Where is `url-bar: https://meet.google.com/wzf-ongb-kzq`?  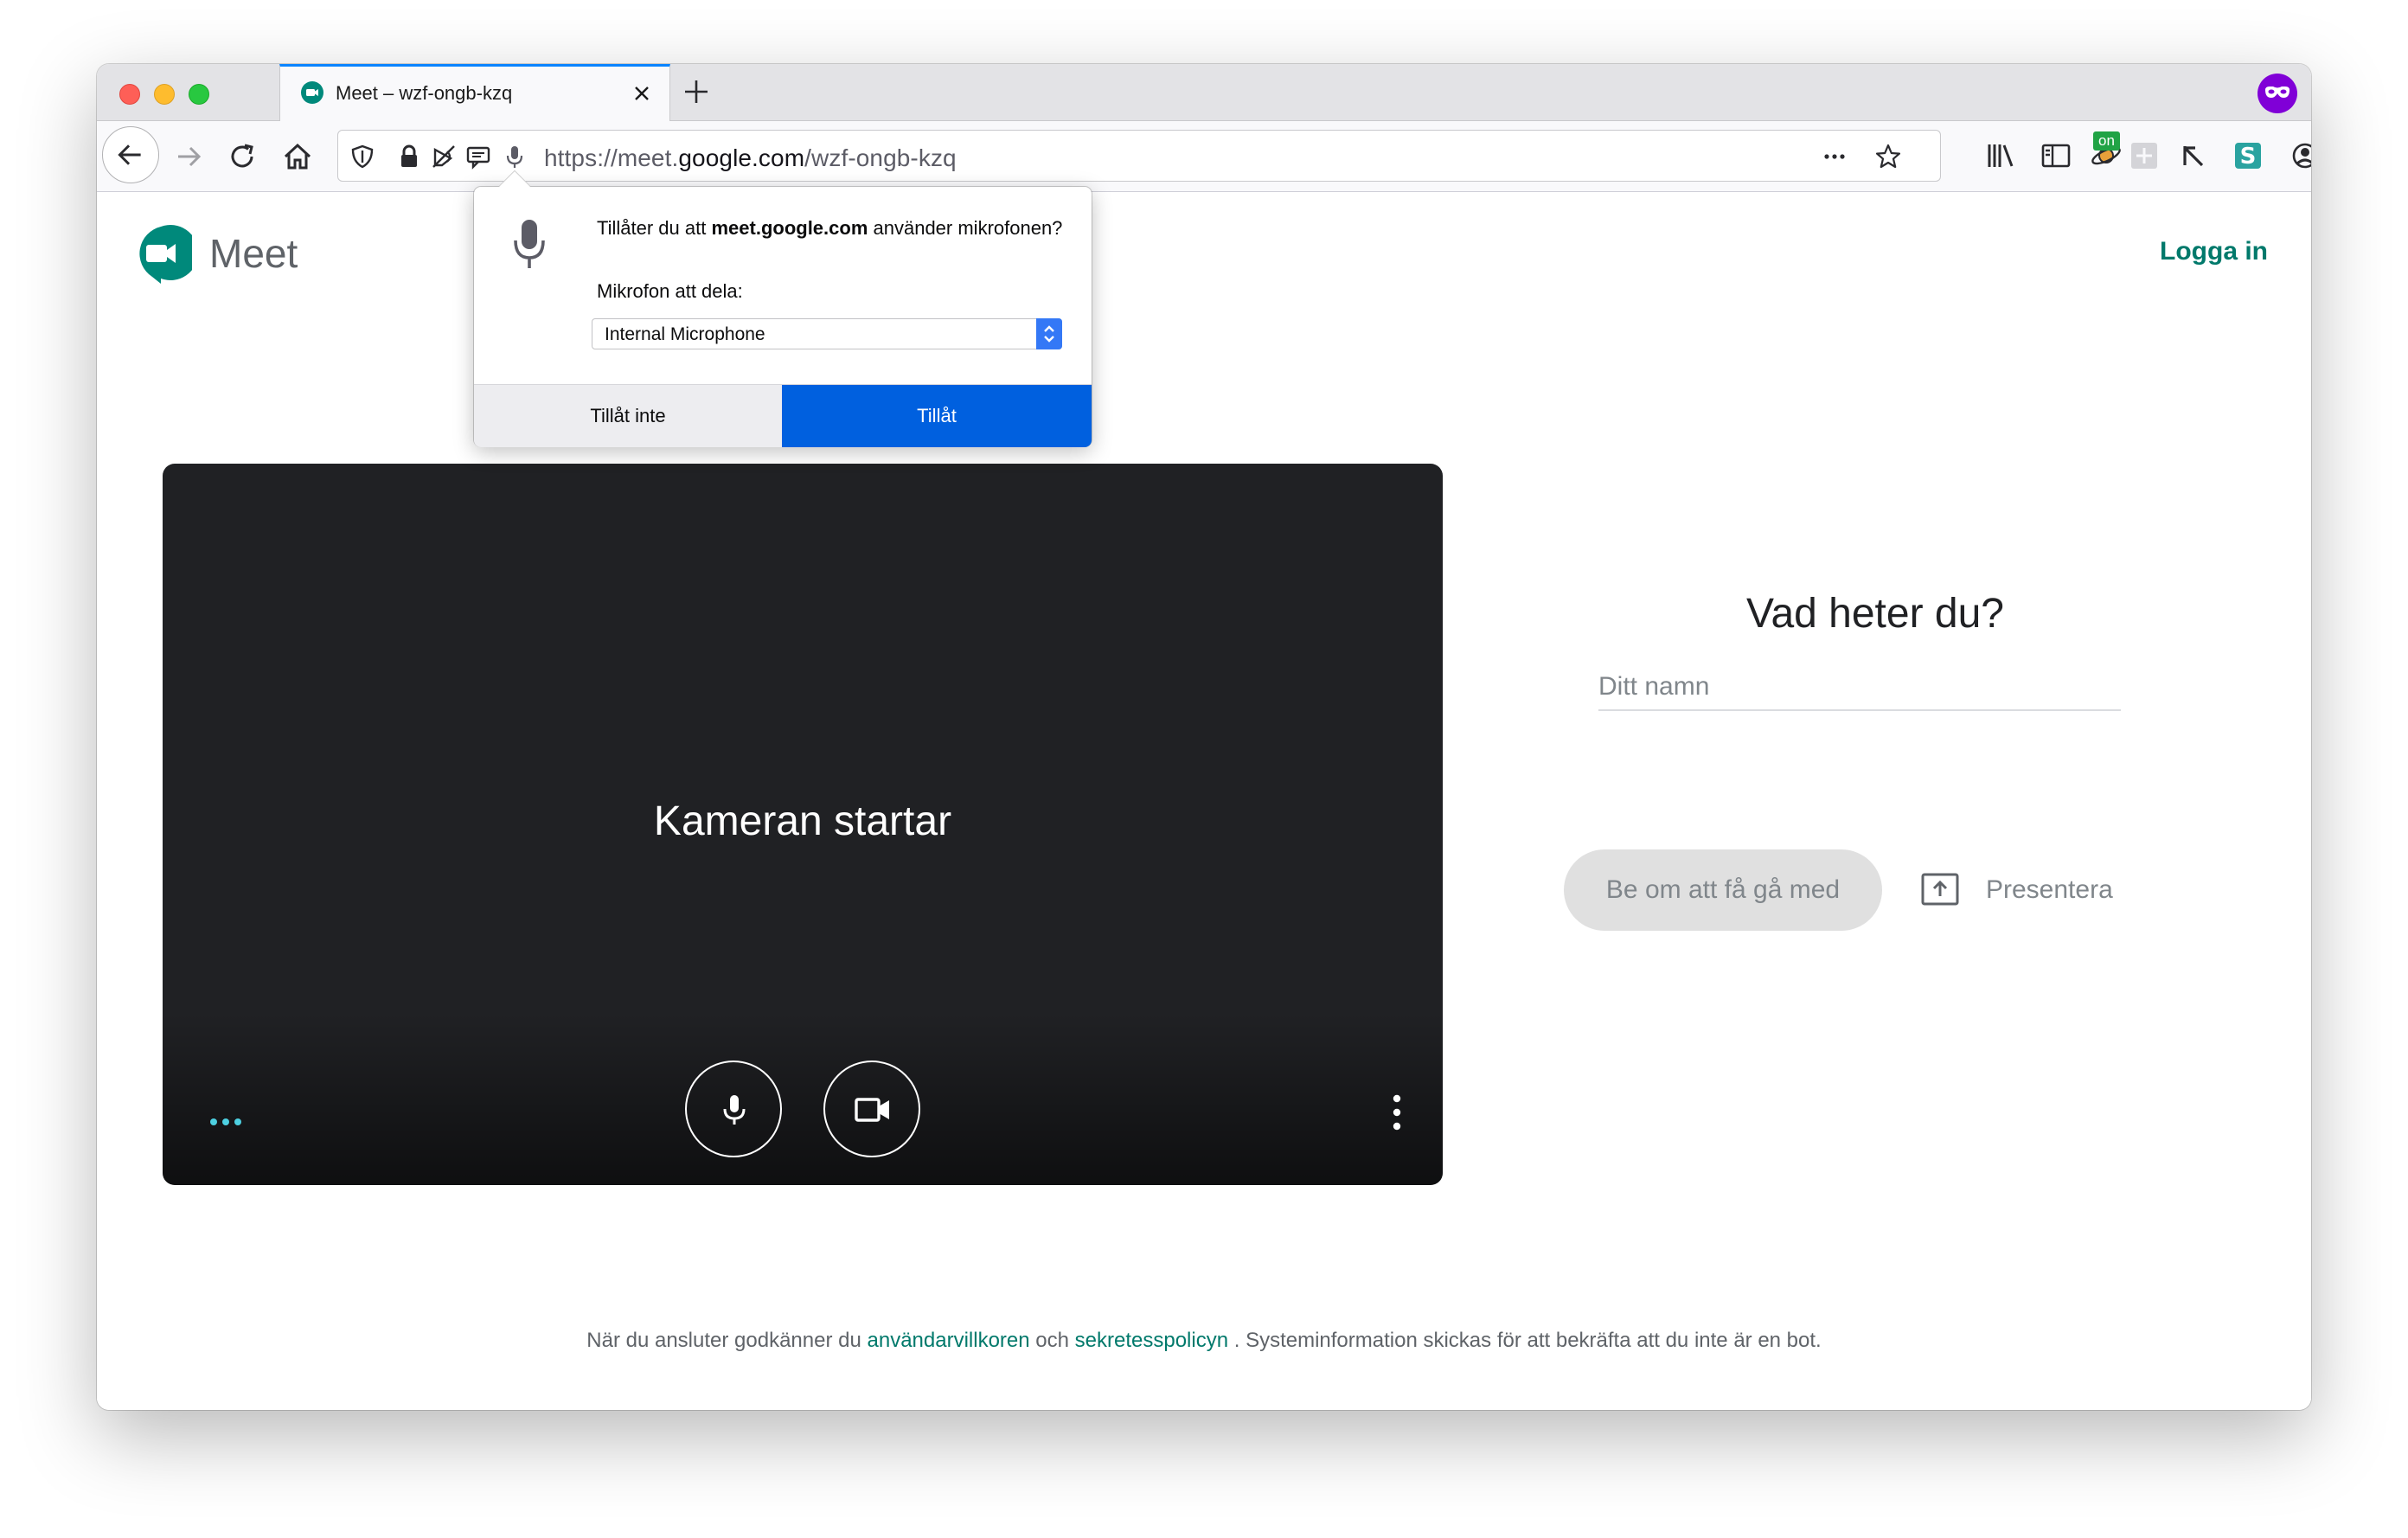 url-bar: https://meet.google.com/wzf-ongb-kzq is located at coordinates (1139, 156).